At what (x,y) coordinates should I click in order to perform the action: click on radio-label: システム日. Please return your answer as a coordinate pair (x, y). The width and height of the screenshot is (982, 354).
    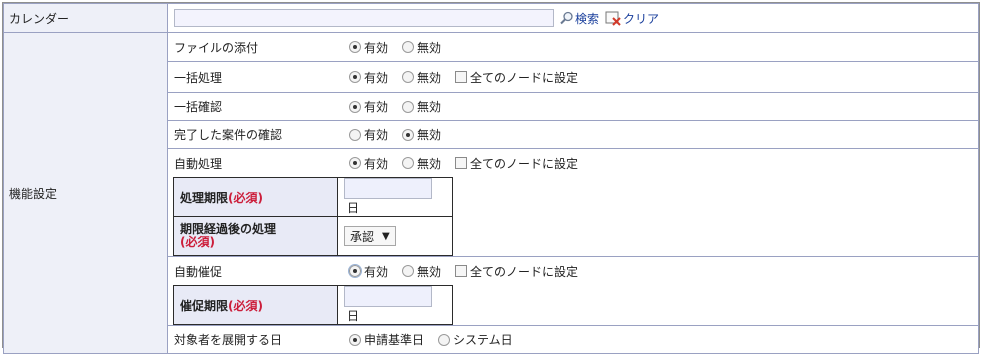
    Looking at the image, I should click on (483, 340).